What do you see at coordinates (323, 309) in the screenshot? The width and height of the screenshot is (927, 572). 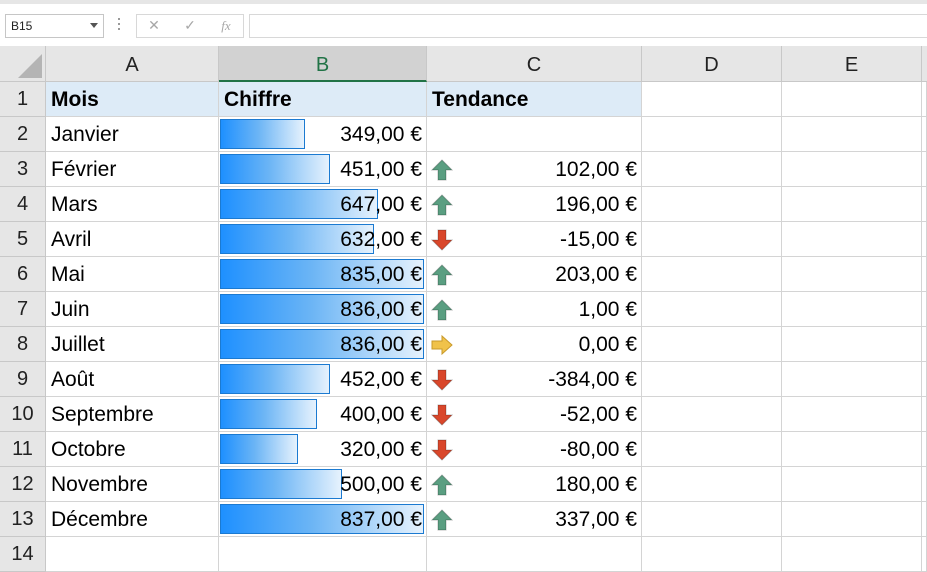 I see `cell-b7: 836,00 €` at bounding box center [323, 309].